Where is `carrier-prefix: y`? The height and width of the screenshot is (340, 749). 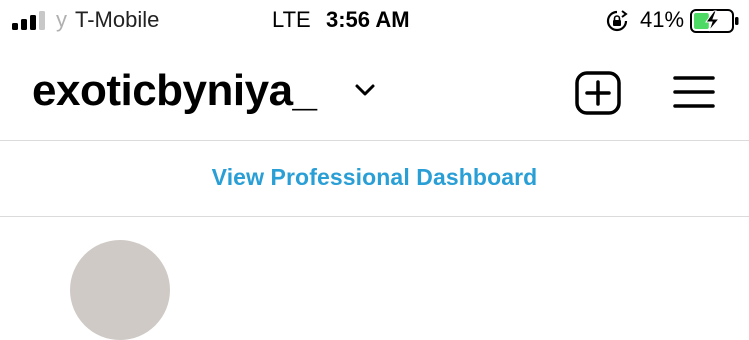 carrier-prefix: y is located at coordinates (61, 19).